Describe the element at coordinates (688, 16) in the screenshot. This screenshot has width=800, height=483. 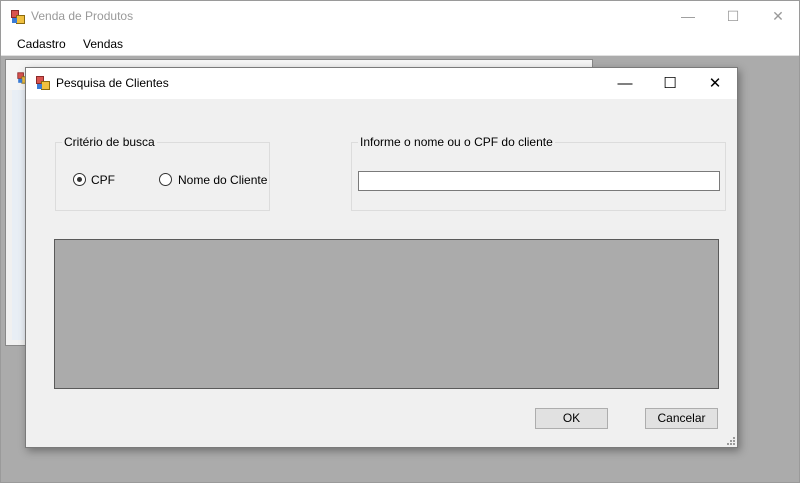
I see `main-minimize-icon: —` at that location.